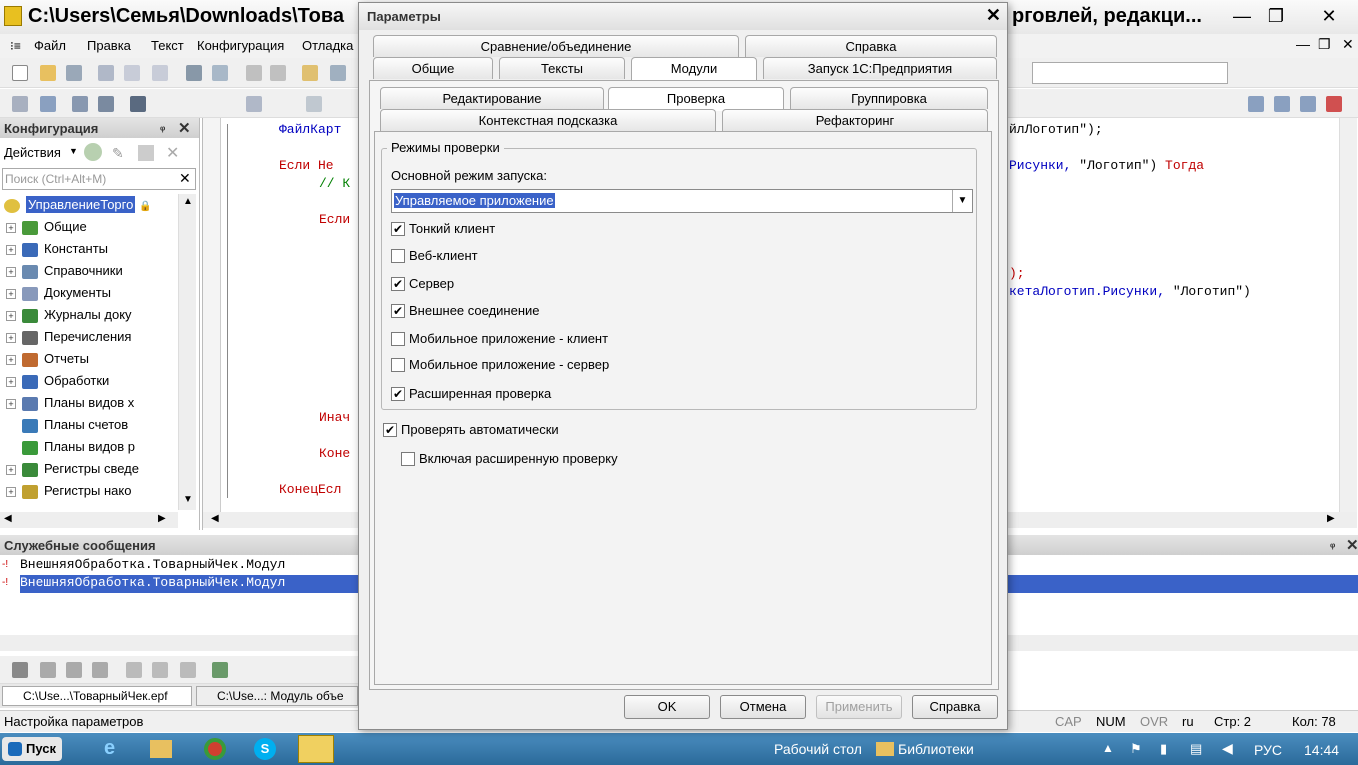 Image resolution: width=1358 pixels, height=765 pixels. Describe the element at coordinates (32, 749) in the screenshot. I see `start-button: Пуск` at that location.